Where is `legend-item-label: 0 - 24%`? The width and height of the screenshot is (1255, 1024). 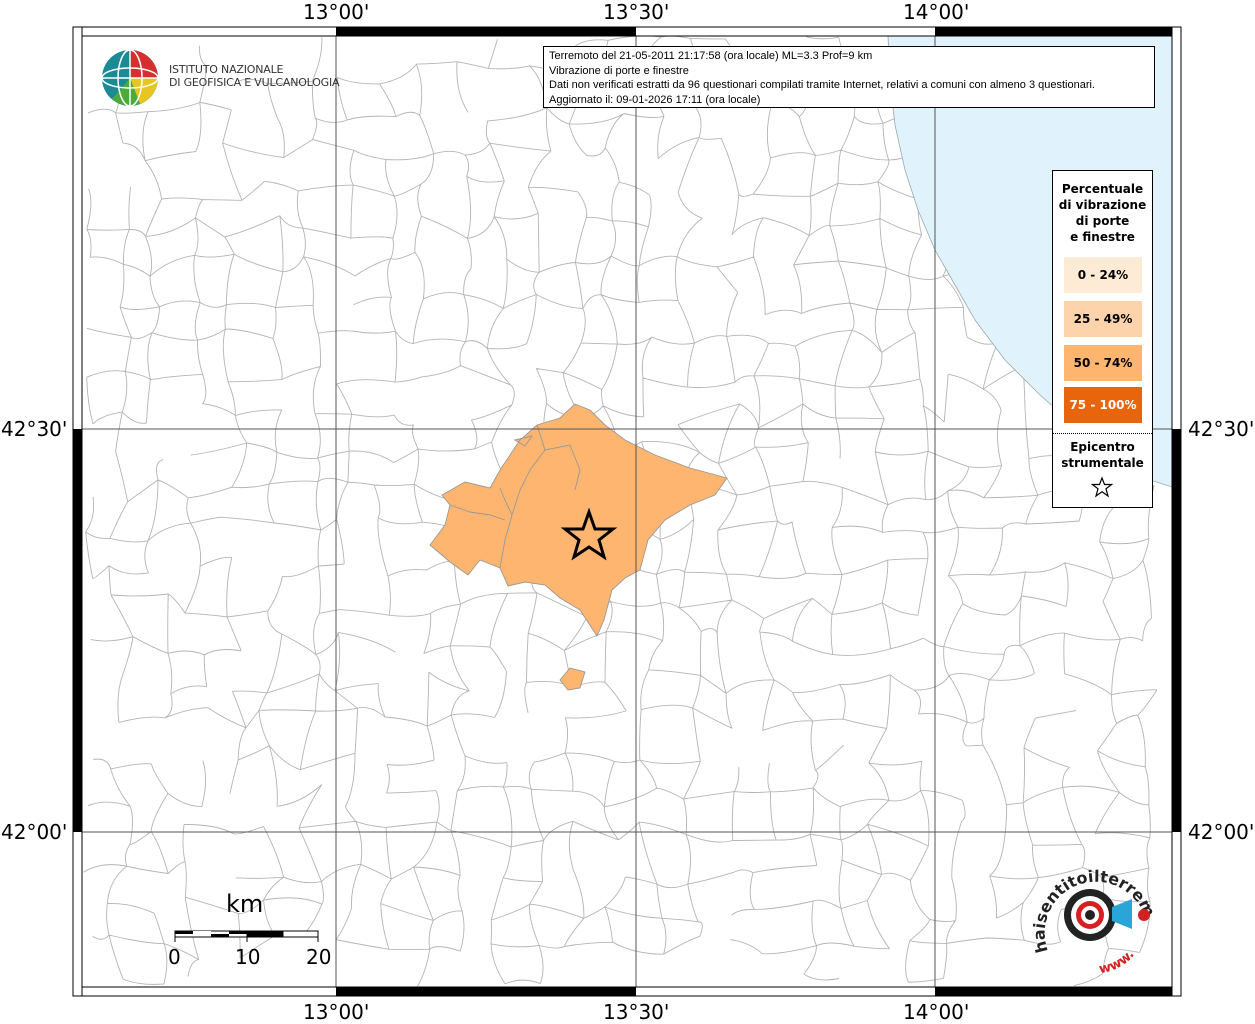
legend-item-label: 0 - 24% is located at coordinates (1103, 275).